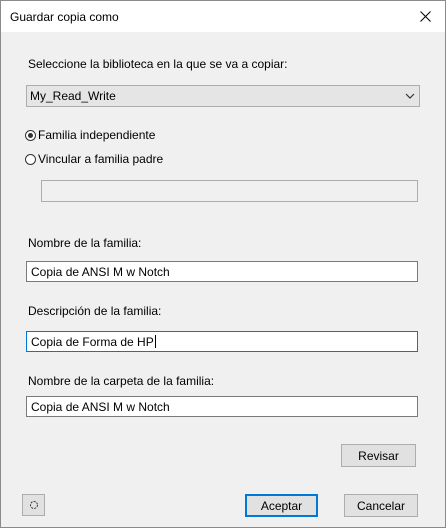 The width and height of the screenshot is (446, 528). What do you see at coordinates (73, 96) in the screenshot?
I see `library-selected-value: My_Read_Write` at bounding box center [73, 96].